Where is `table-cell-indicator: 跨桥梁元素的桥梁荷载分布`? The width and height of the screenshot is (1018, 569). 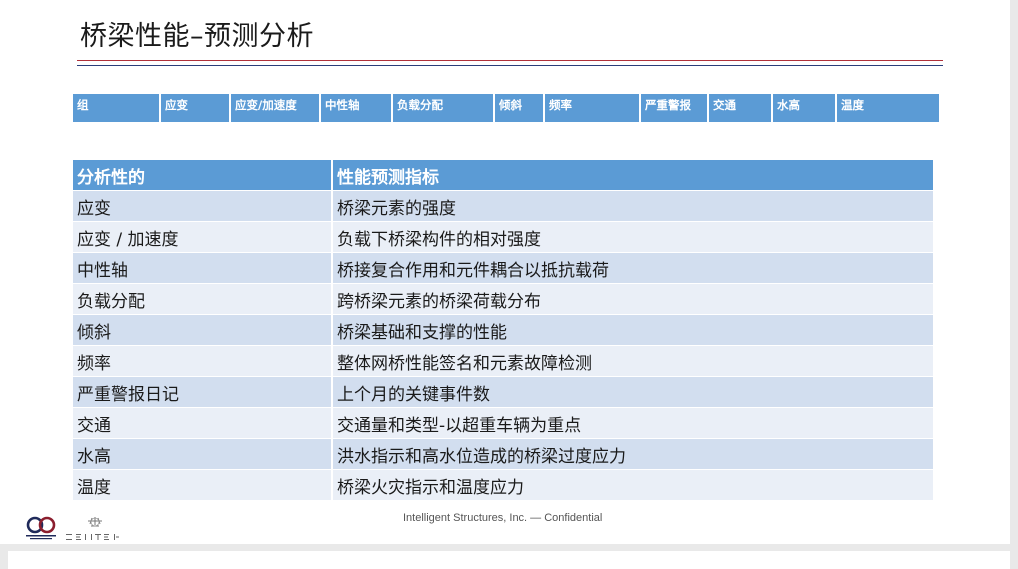 table-cell-indicator: 跨桥梁元素的桥梁荷载分布 is located at coordinates (633, 299).